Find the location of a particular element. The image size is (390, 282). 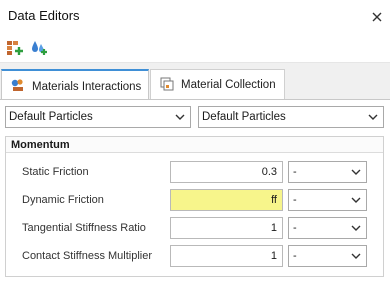

tab-label: Materials Interactions is located at coordinates (87, 86).